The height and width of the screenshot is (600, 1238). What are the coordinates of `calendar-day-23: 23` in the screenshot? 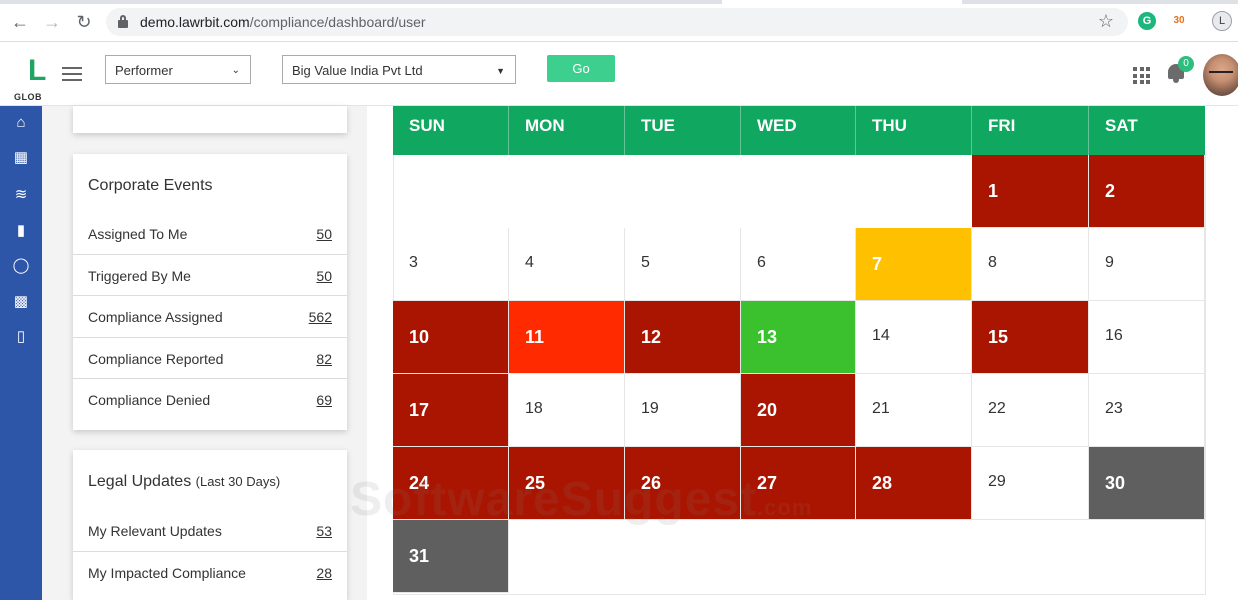 It's located at (1147, 410).